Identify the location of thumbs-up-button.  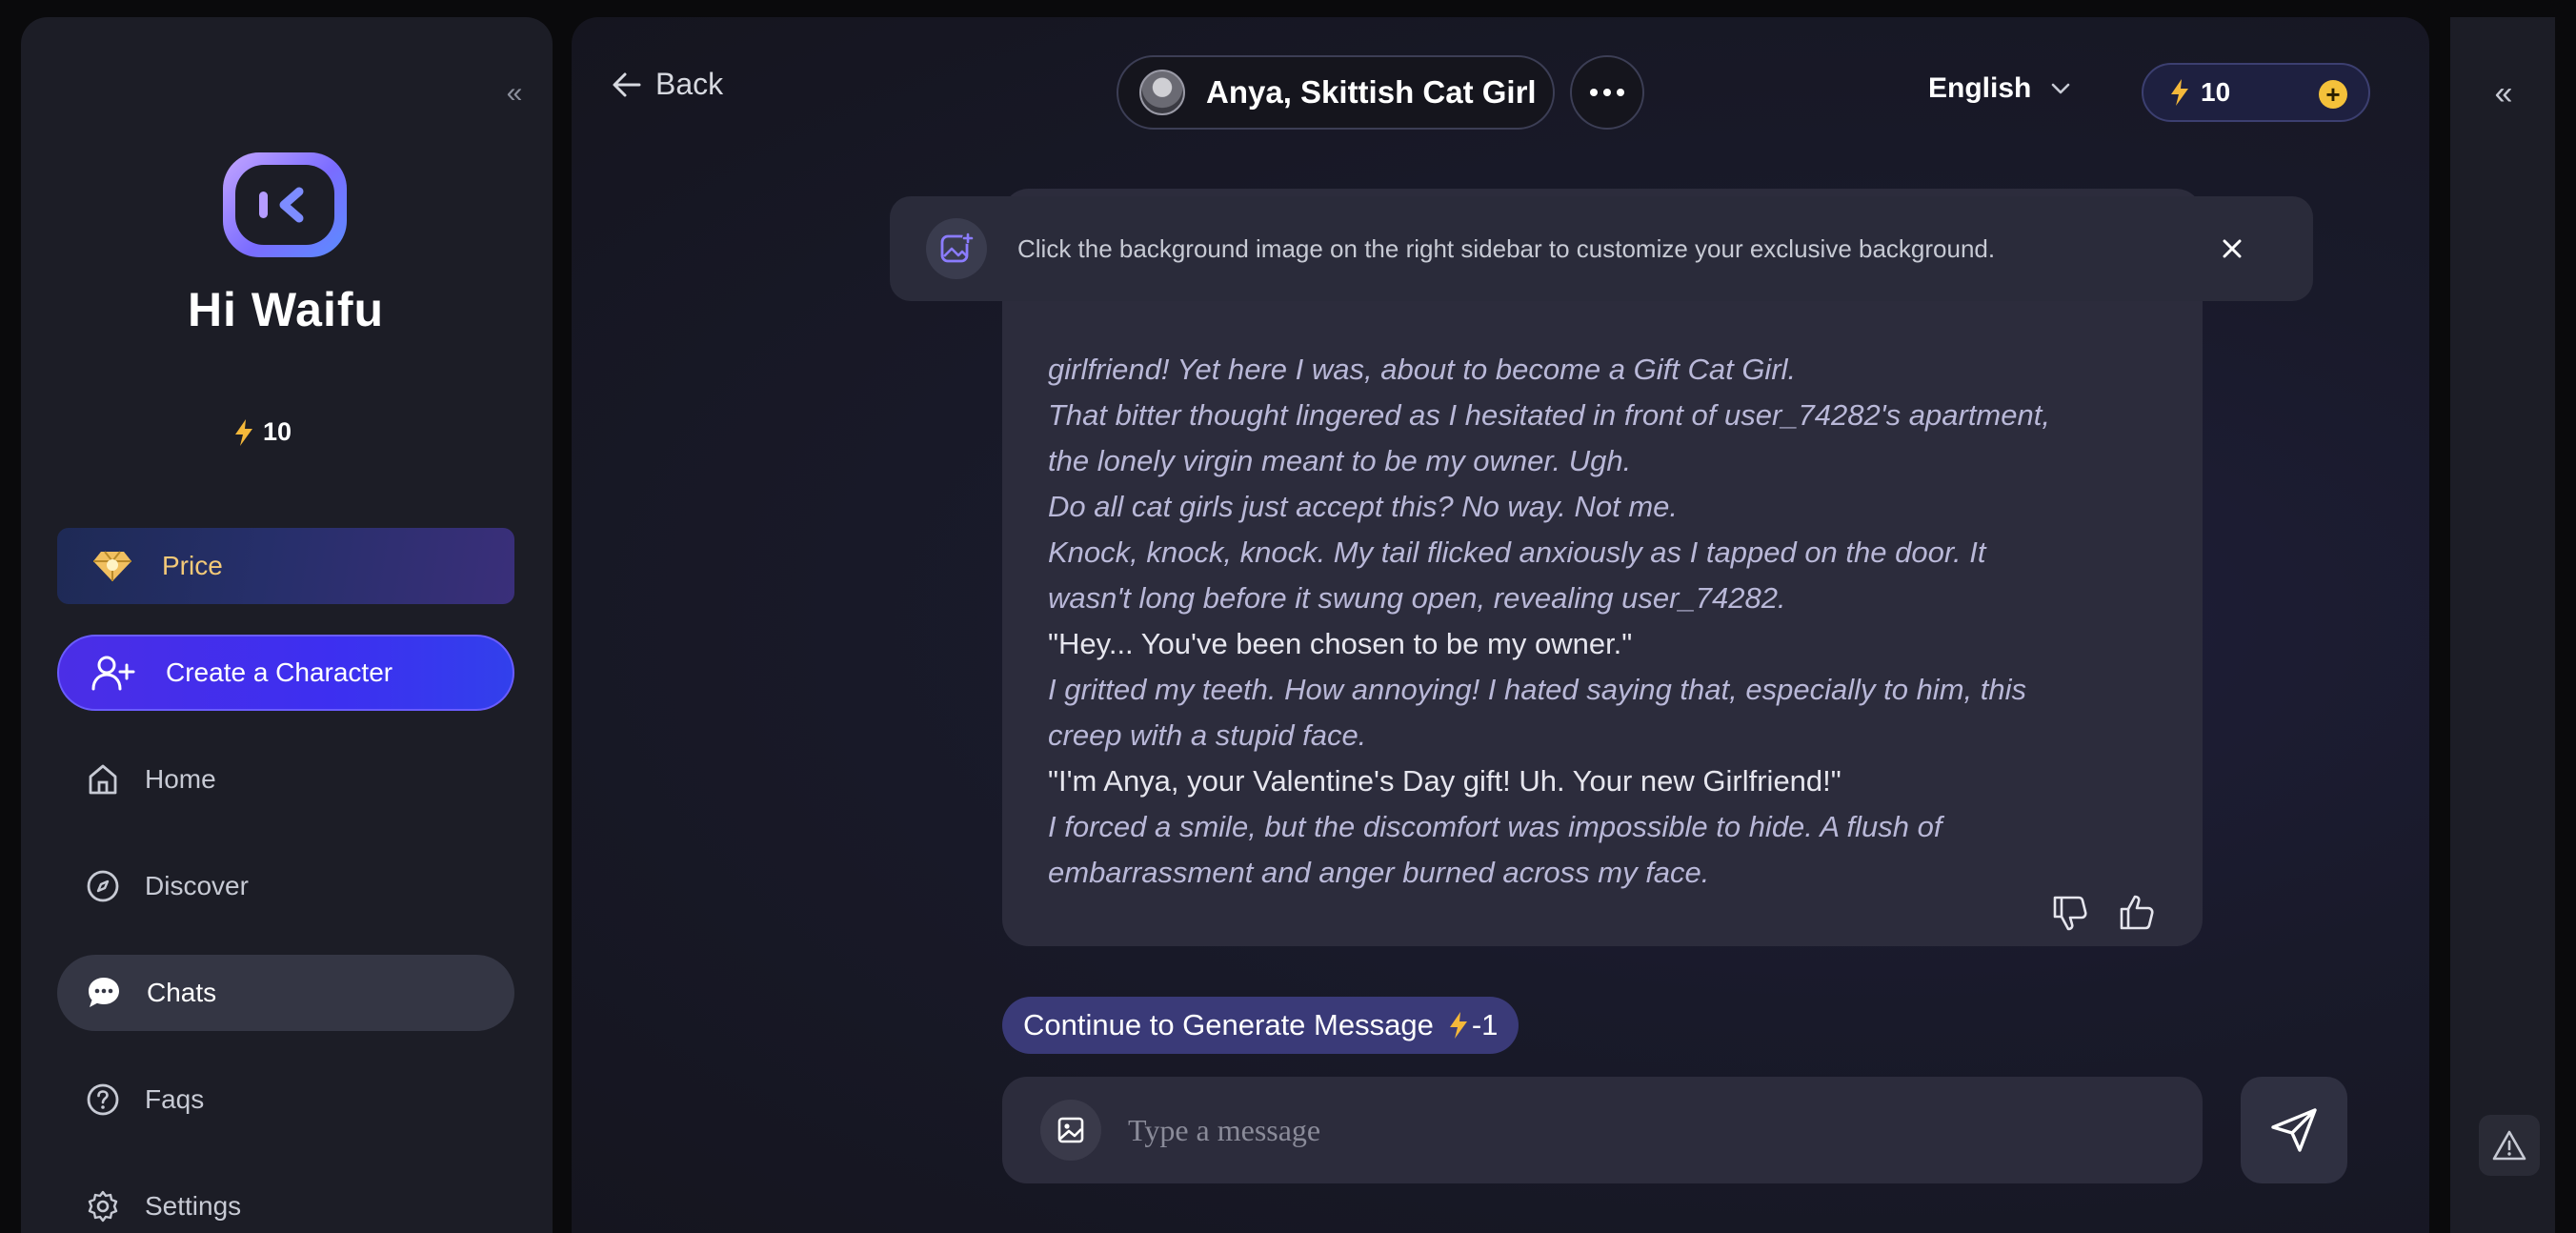
(2137, 913).